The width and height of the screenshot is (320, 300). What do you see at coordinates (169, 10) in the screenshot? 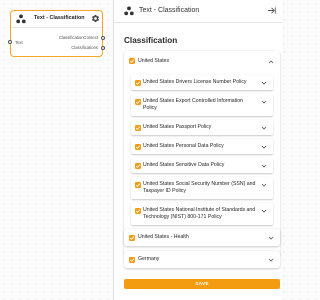
I see `panel-title: Text - Classification` at bounding box center [169, 10].